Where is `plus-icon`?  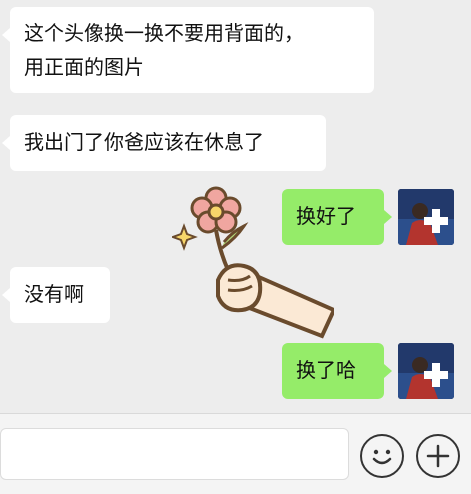
plus-icon is located at coordinates (438, 456).